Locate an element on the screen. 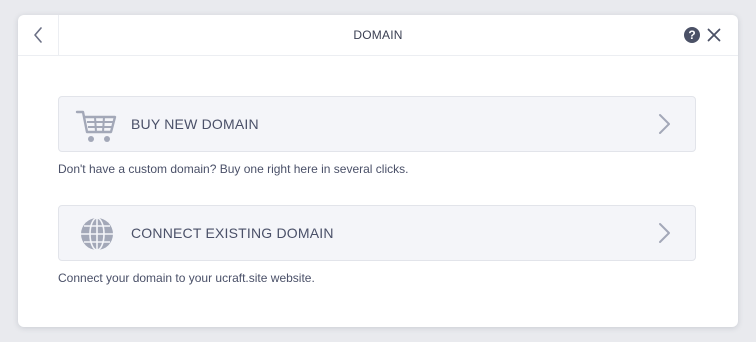 The width and height of the screenshot is (756, 342). cart-icon is located at coordinates (97, 125).